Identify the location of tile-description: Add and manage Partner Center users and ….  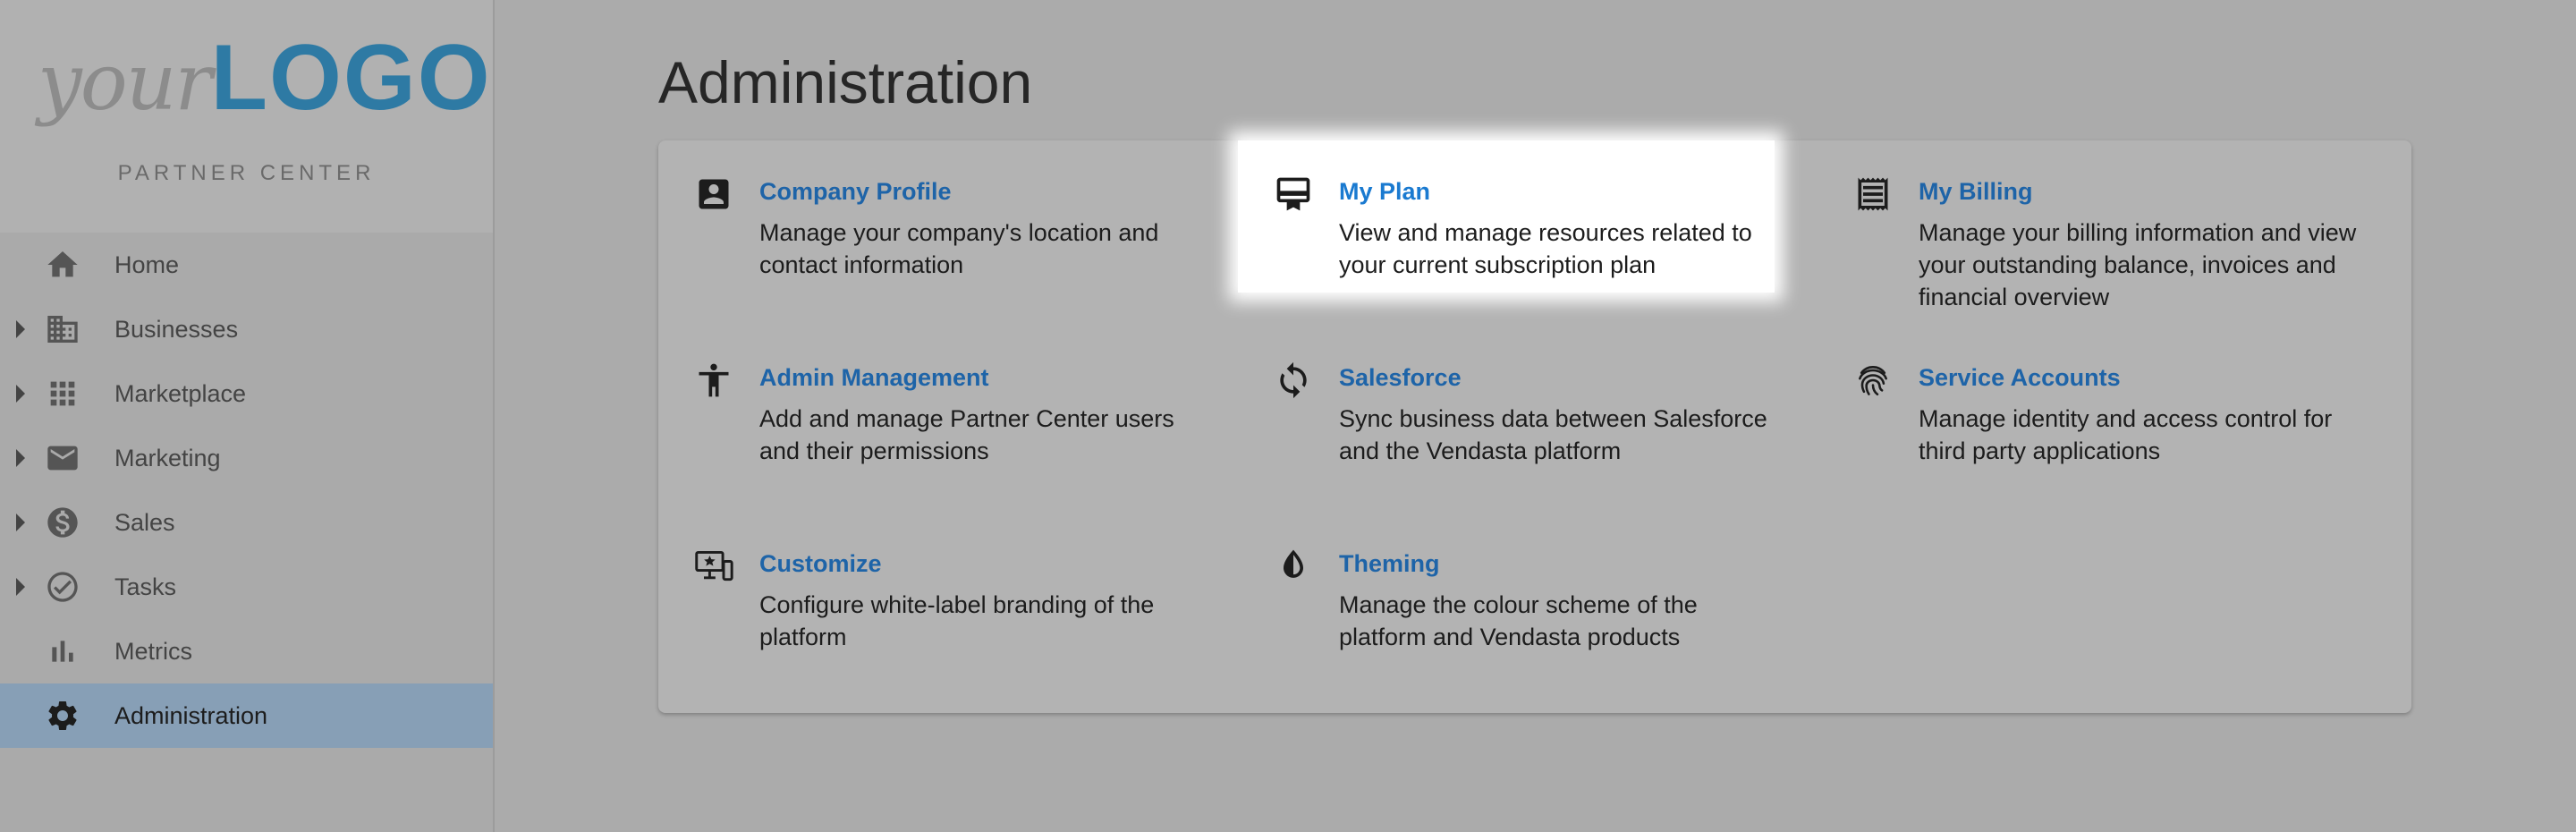
(966, 434).